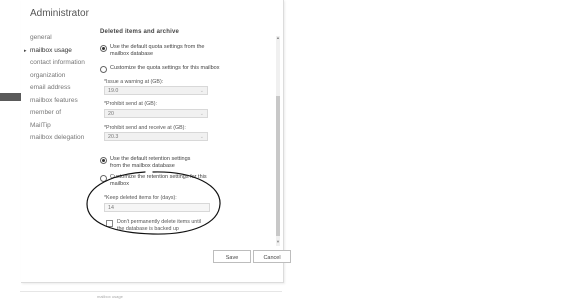  Describe the element at coordinates (232, 256) in the screenshot. I see `save-button: Save` at that location.